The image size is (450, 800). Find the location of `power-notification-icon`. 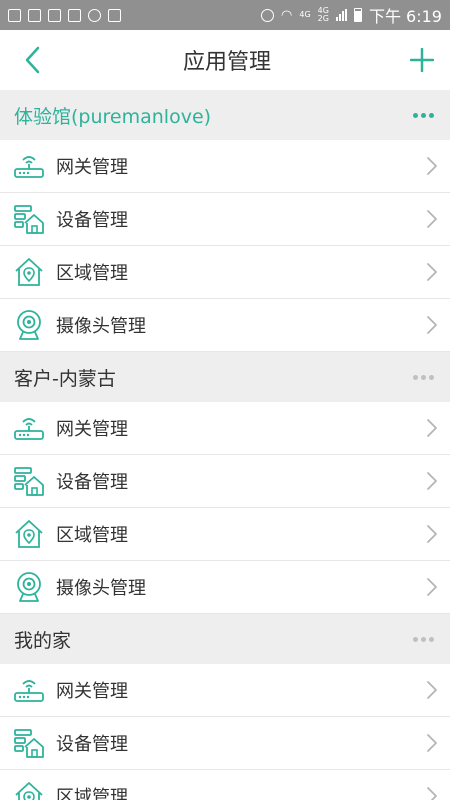

power-notification-icon is located at coordinates (94, 15).